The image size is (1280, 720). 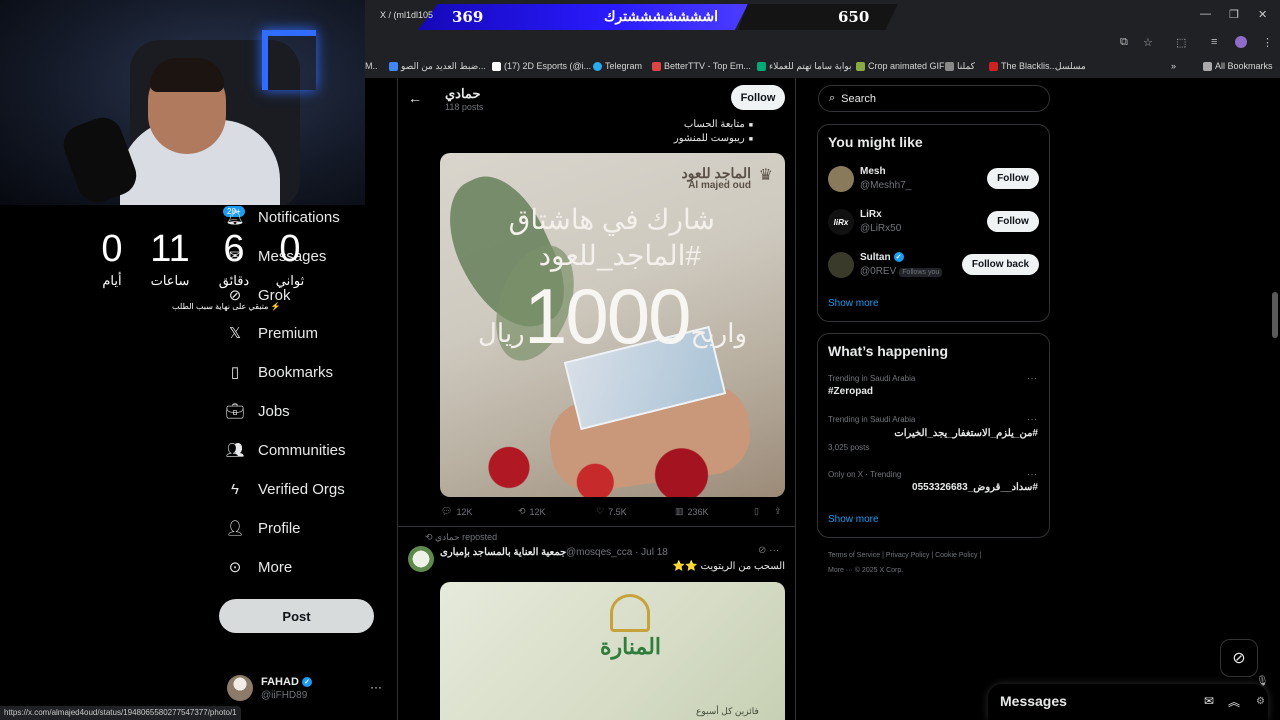 What do you see at coordinates (865, 570) in the screenshot?
I see `footer-links: More ··· © 2025 X Corp.` at bounding box center [865, 570].